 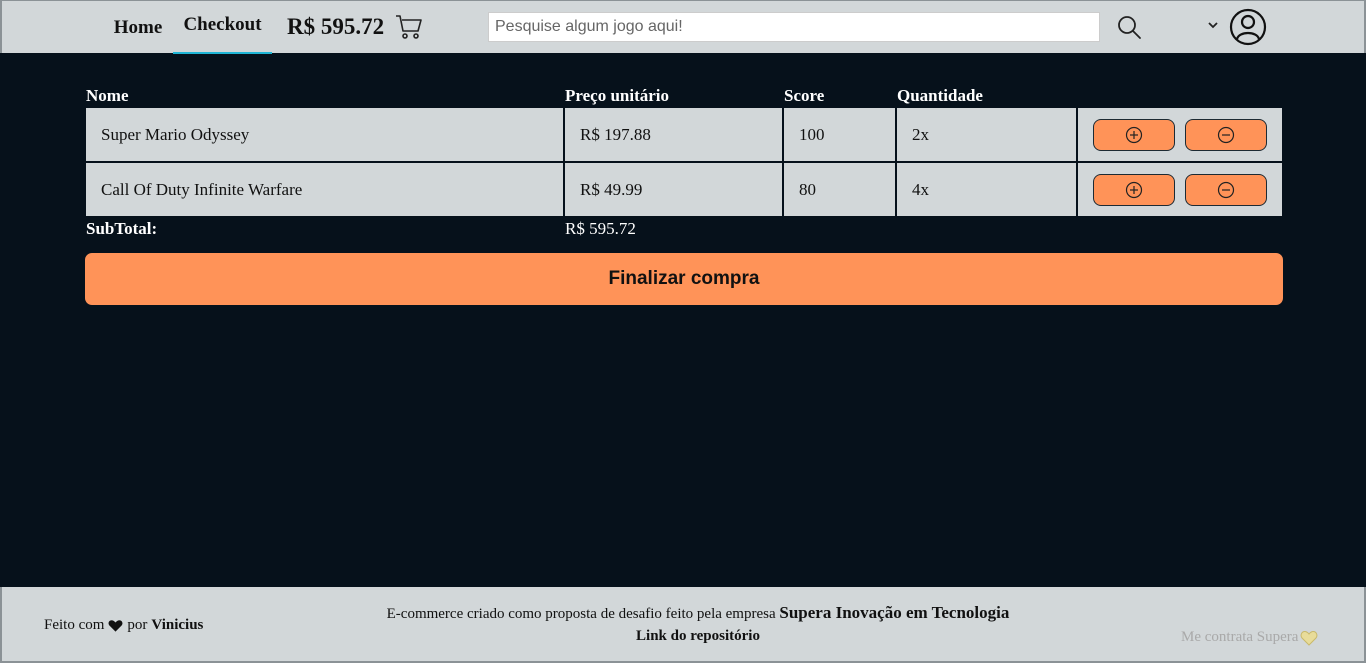 What do you see at coordinates (177, 625) in the screenshot?
I see `author-name: Vinicius` at bounding box center [177, 625].